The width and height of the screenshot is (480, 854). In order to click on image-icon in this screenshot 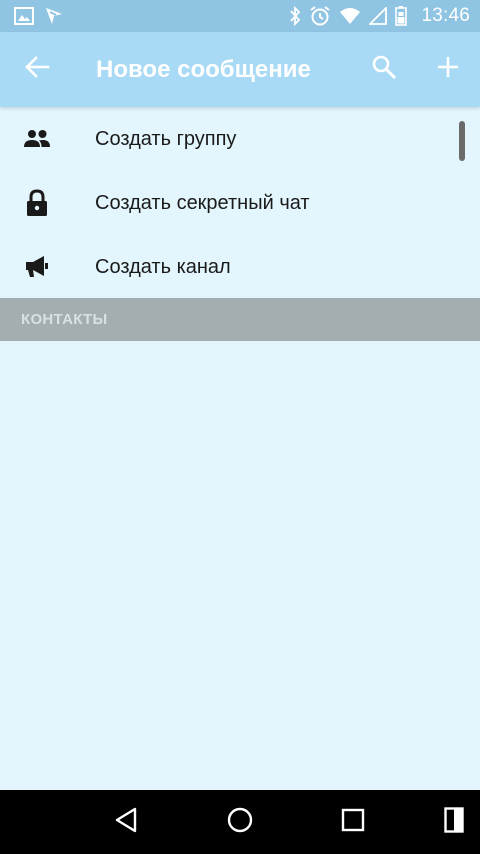, I will do `click(24, 16)`.